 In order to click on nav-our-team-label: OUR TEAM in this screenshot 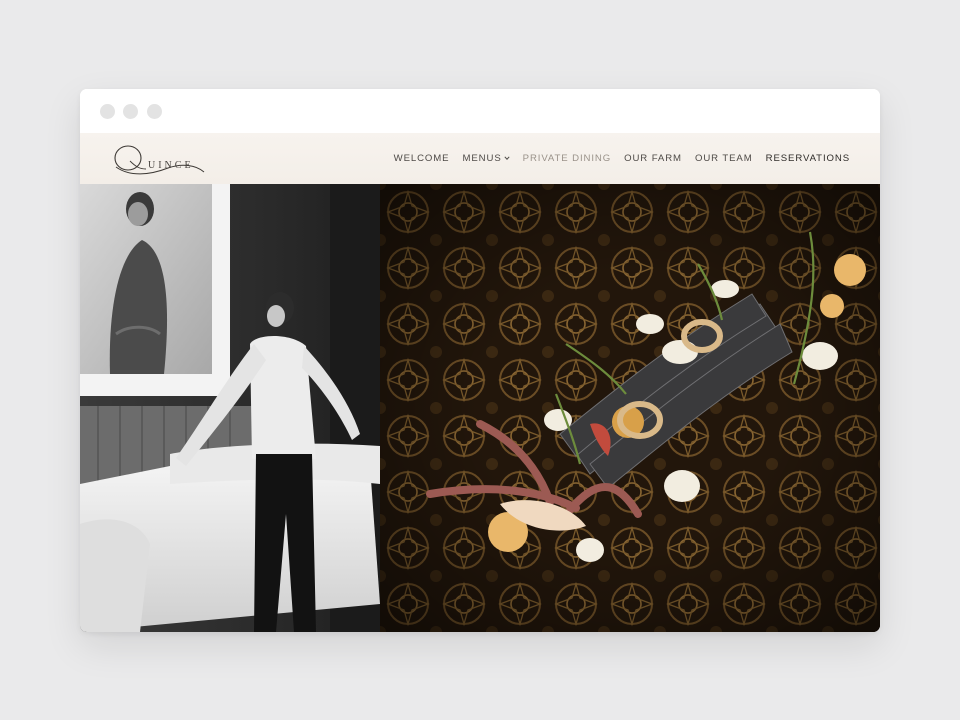, I will do `click(723, 158)`.